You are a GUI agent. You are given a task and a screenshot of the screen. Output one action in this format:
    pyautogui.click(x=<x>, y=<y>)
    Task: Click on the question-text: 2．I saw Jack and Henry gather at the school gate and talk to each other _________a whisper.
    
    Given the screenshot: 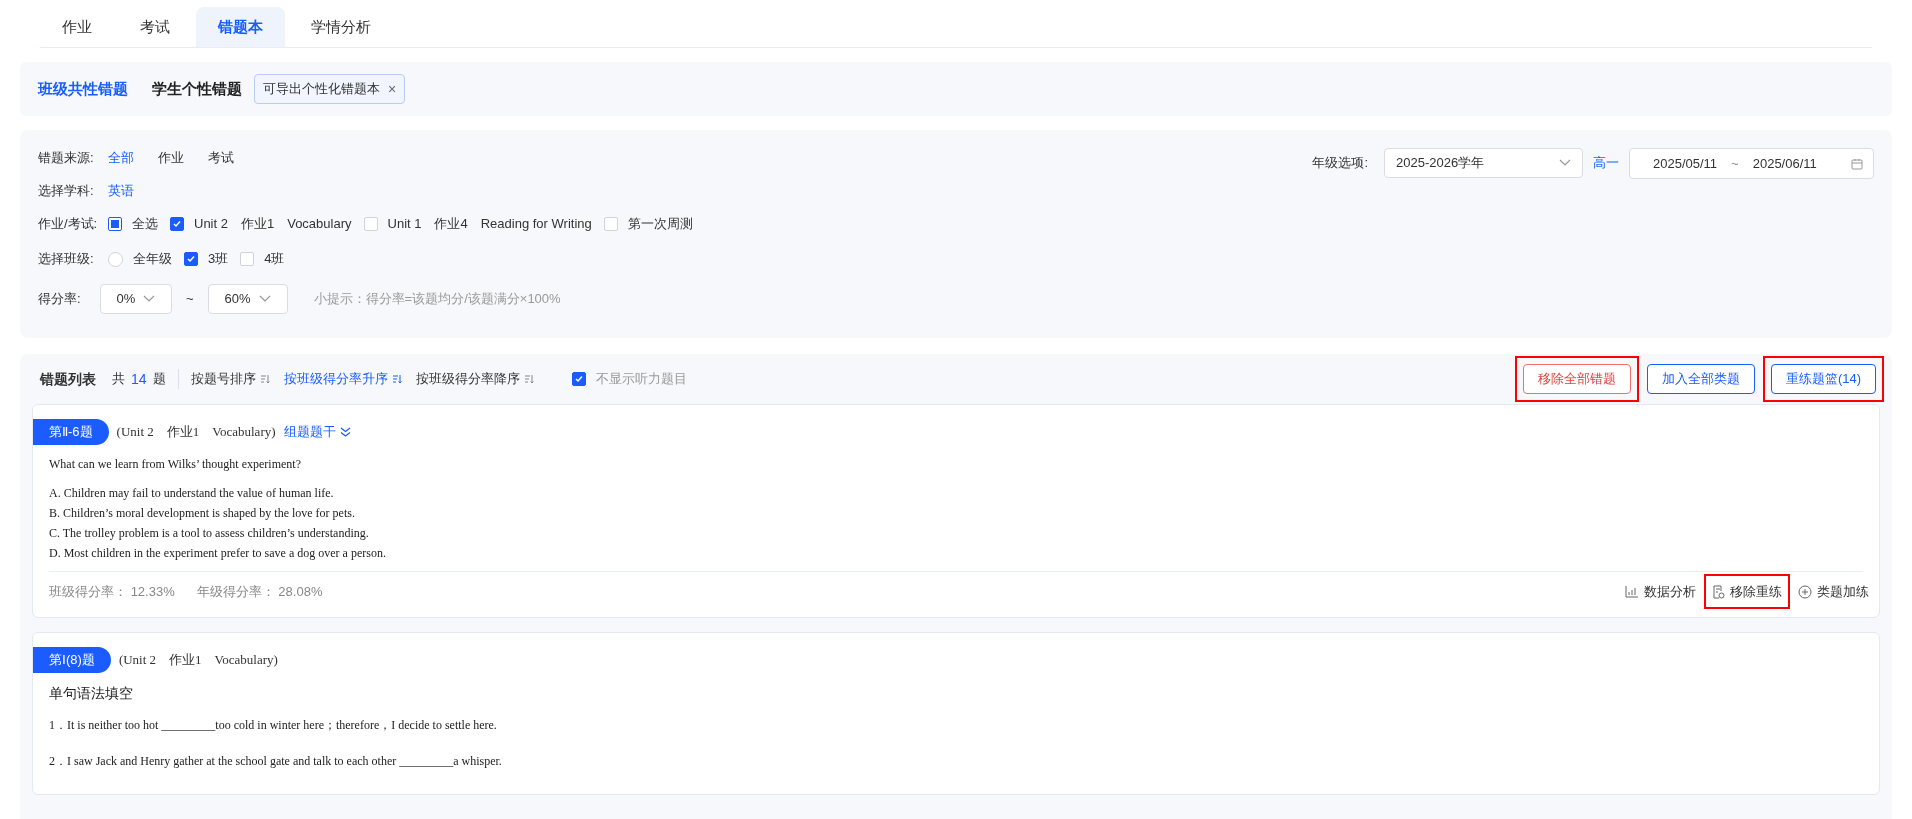 What is the action you would take?
    pyautogui.click(x=276, y=761)
    